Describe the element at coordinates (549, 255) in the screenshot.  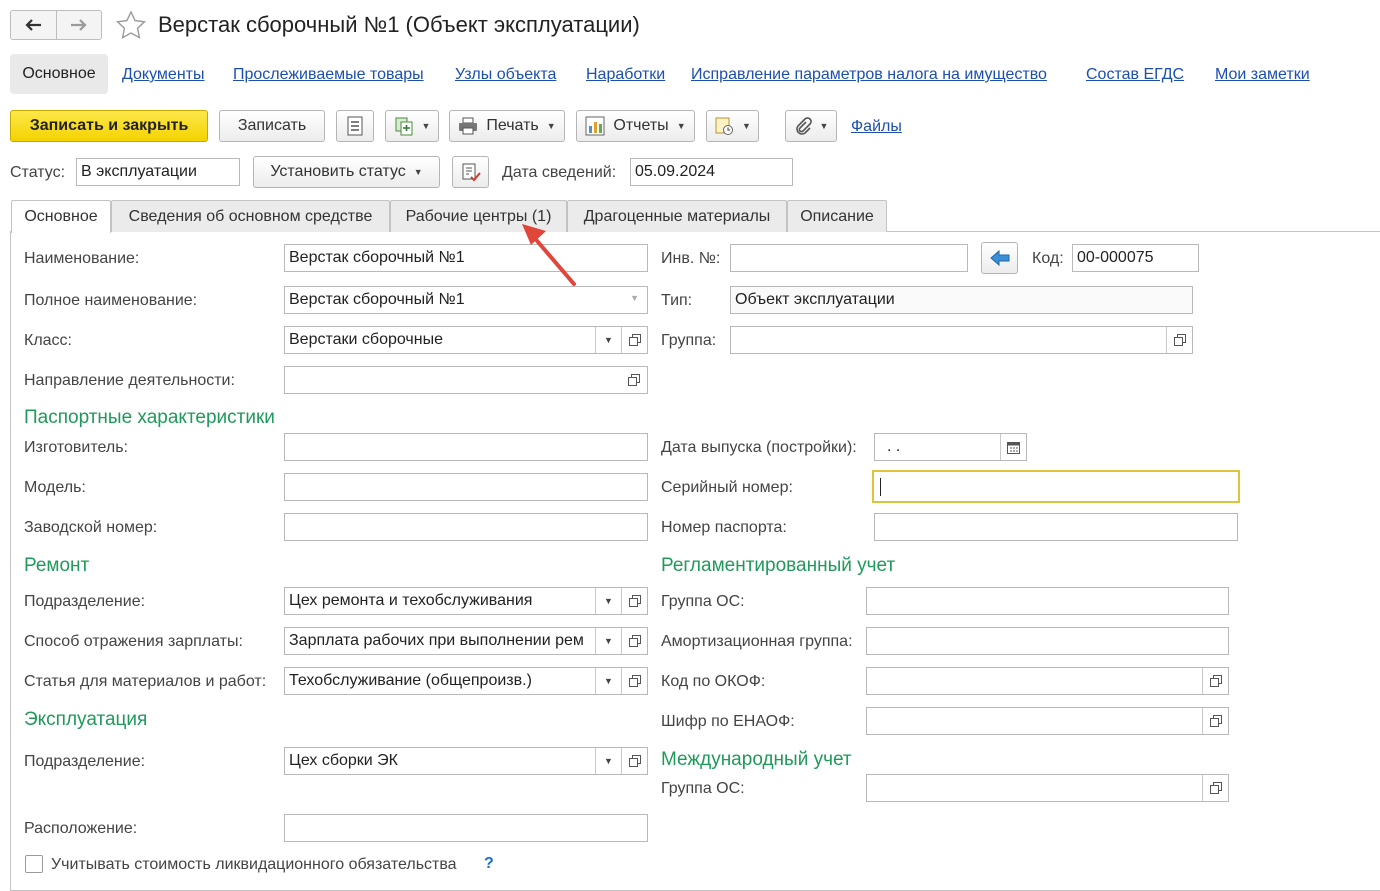
I see `annotation-arrow-icon` at that location.